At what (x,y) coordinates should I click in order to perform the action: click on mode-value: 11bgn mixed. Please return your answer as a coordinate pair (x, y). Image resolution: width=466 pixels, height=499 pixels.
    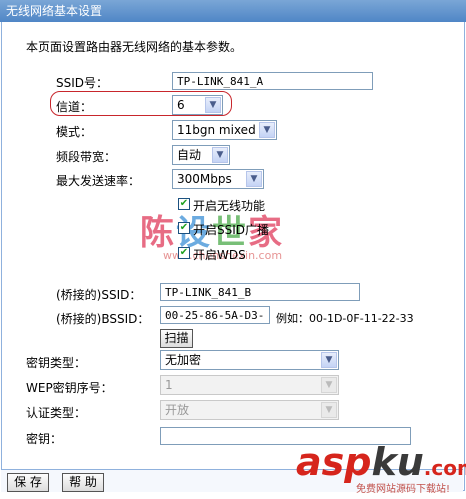
    Looking at the image, I should click on (216, 130).